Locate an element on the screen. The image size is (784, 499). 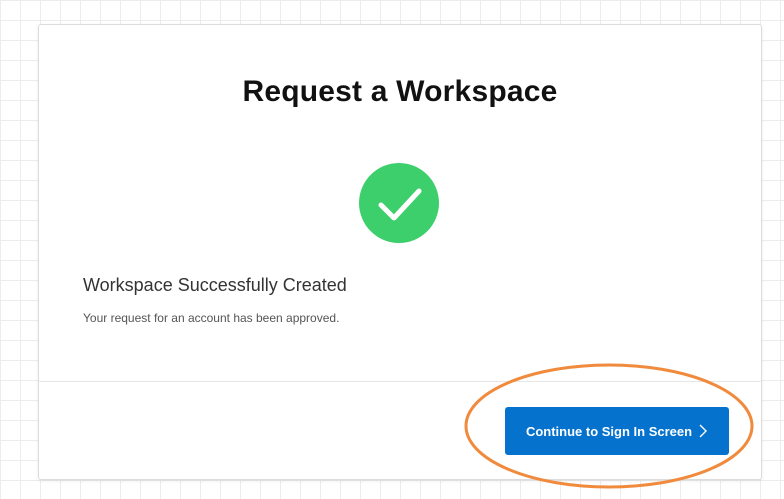
continue-to-sign-in-button: Continue to Sign In Screen is located at coordinates (617, 431).